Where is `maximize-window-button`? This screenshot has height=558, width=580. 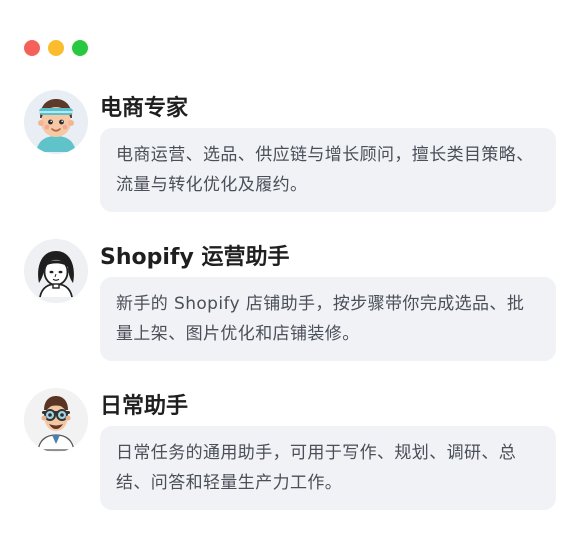 maximize-window-button is located at coordinates (80, 48).